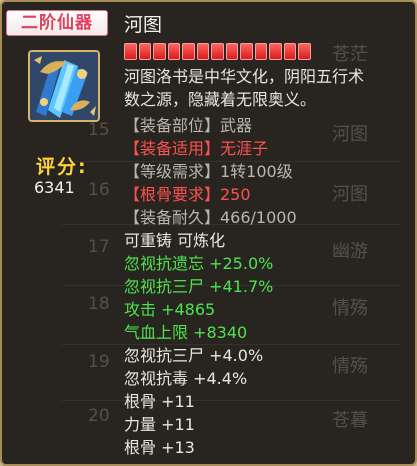 Image resolution: width=417 pixels, height=466 pixels. What do you see at coordinates (99, 304) in the screenshot?
I see `bg-list-number: 18` at bounding box center [99, 304].